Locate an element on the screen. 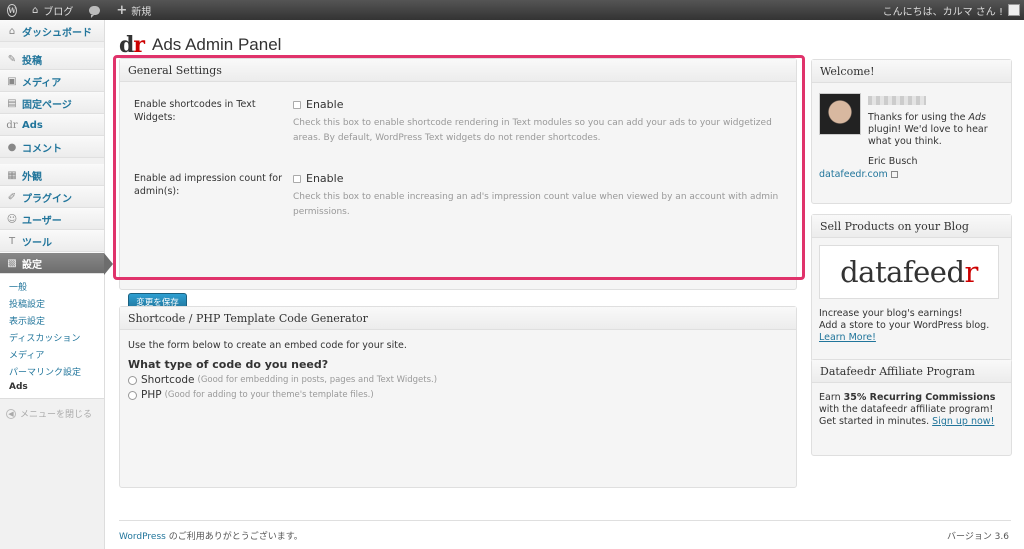 The height and width of the screenshot is (549, 1024). sidebar-item-media: ▣ メディア is located at coordinates (52, 81).